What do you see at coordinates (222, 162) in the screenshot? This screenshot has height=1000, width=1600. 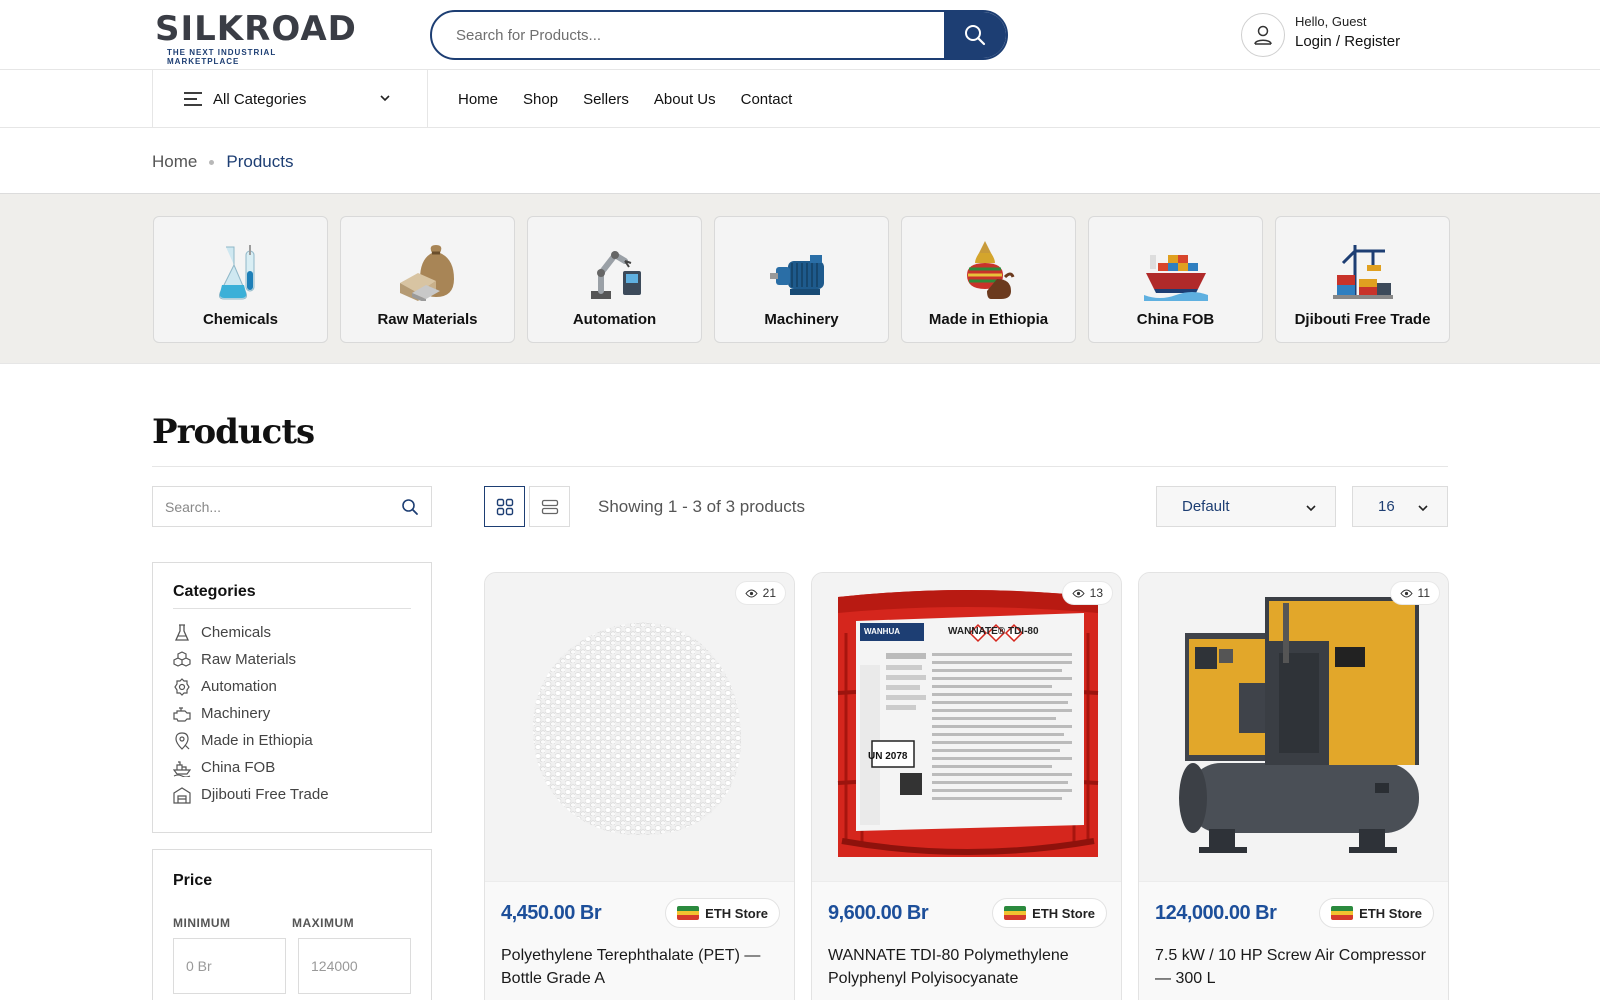 I see `breadcrumb: Home Products` at bounding box center [222, 162].